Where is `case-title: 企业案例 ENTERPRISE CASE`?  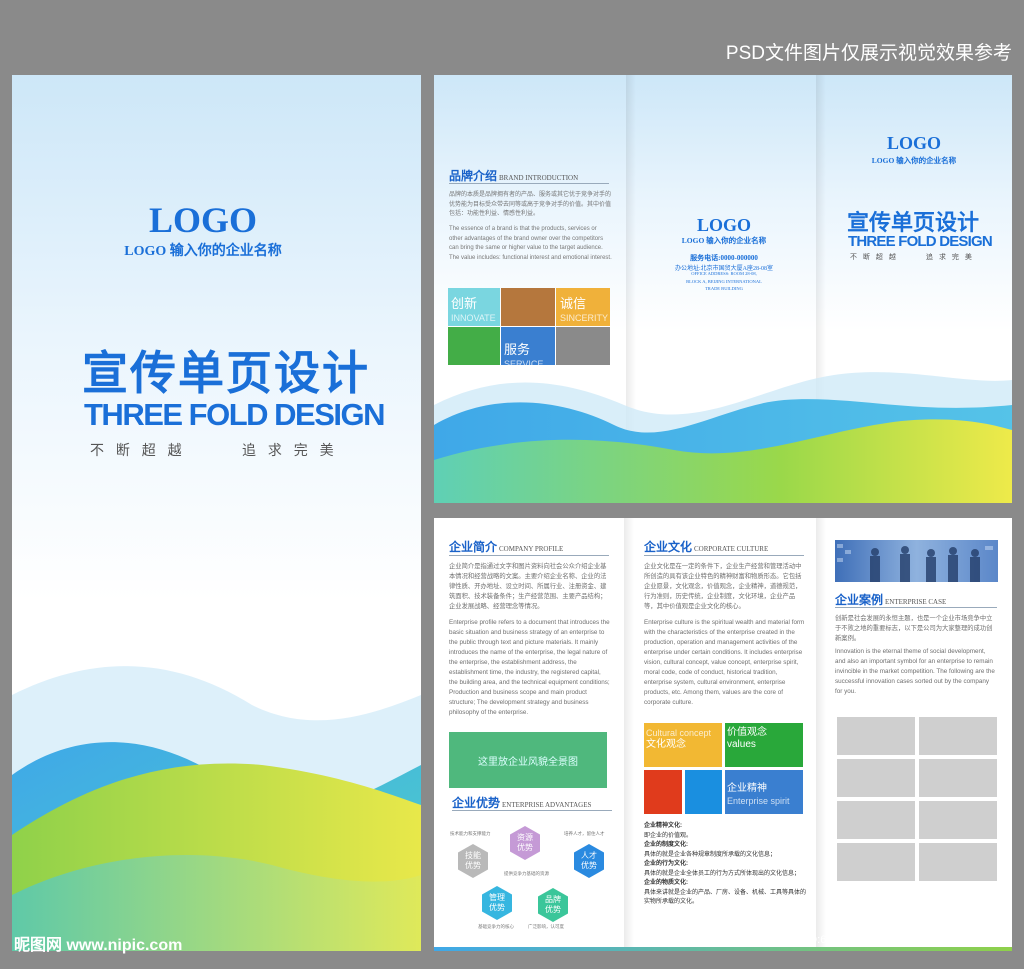 case-title: 企业案例 ENTERPRISE CASE is located at coordinates (890, 599).